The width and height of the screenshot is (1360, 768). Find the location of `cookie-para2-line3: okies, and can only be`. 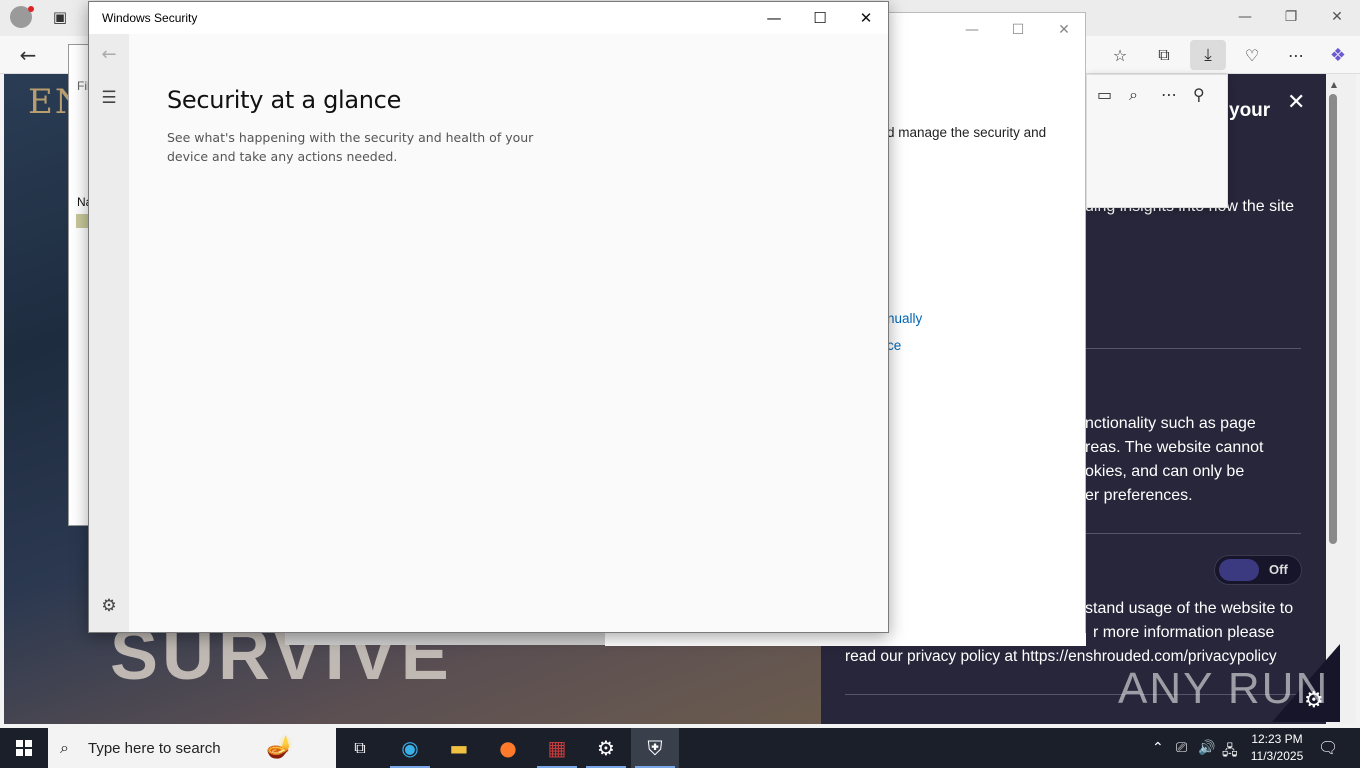

cookie-para2-line3: okies, and can only be is located at coordinates (1165, 471).